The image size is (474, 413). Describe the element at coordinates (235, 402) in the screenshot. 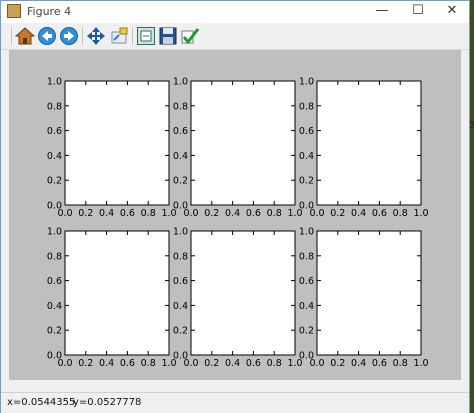

I see `status-bar: x=0.0544355 y=0.0527778` at that location.